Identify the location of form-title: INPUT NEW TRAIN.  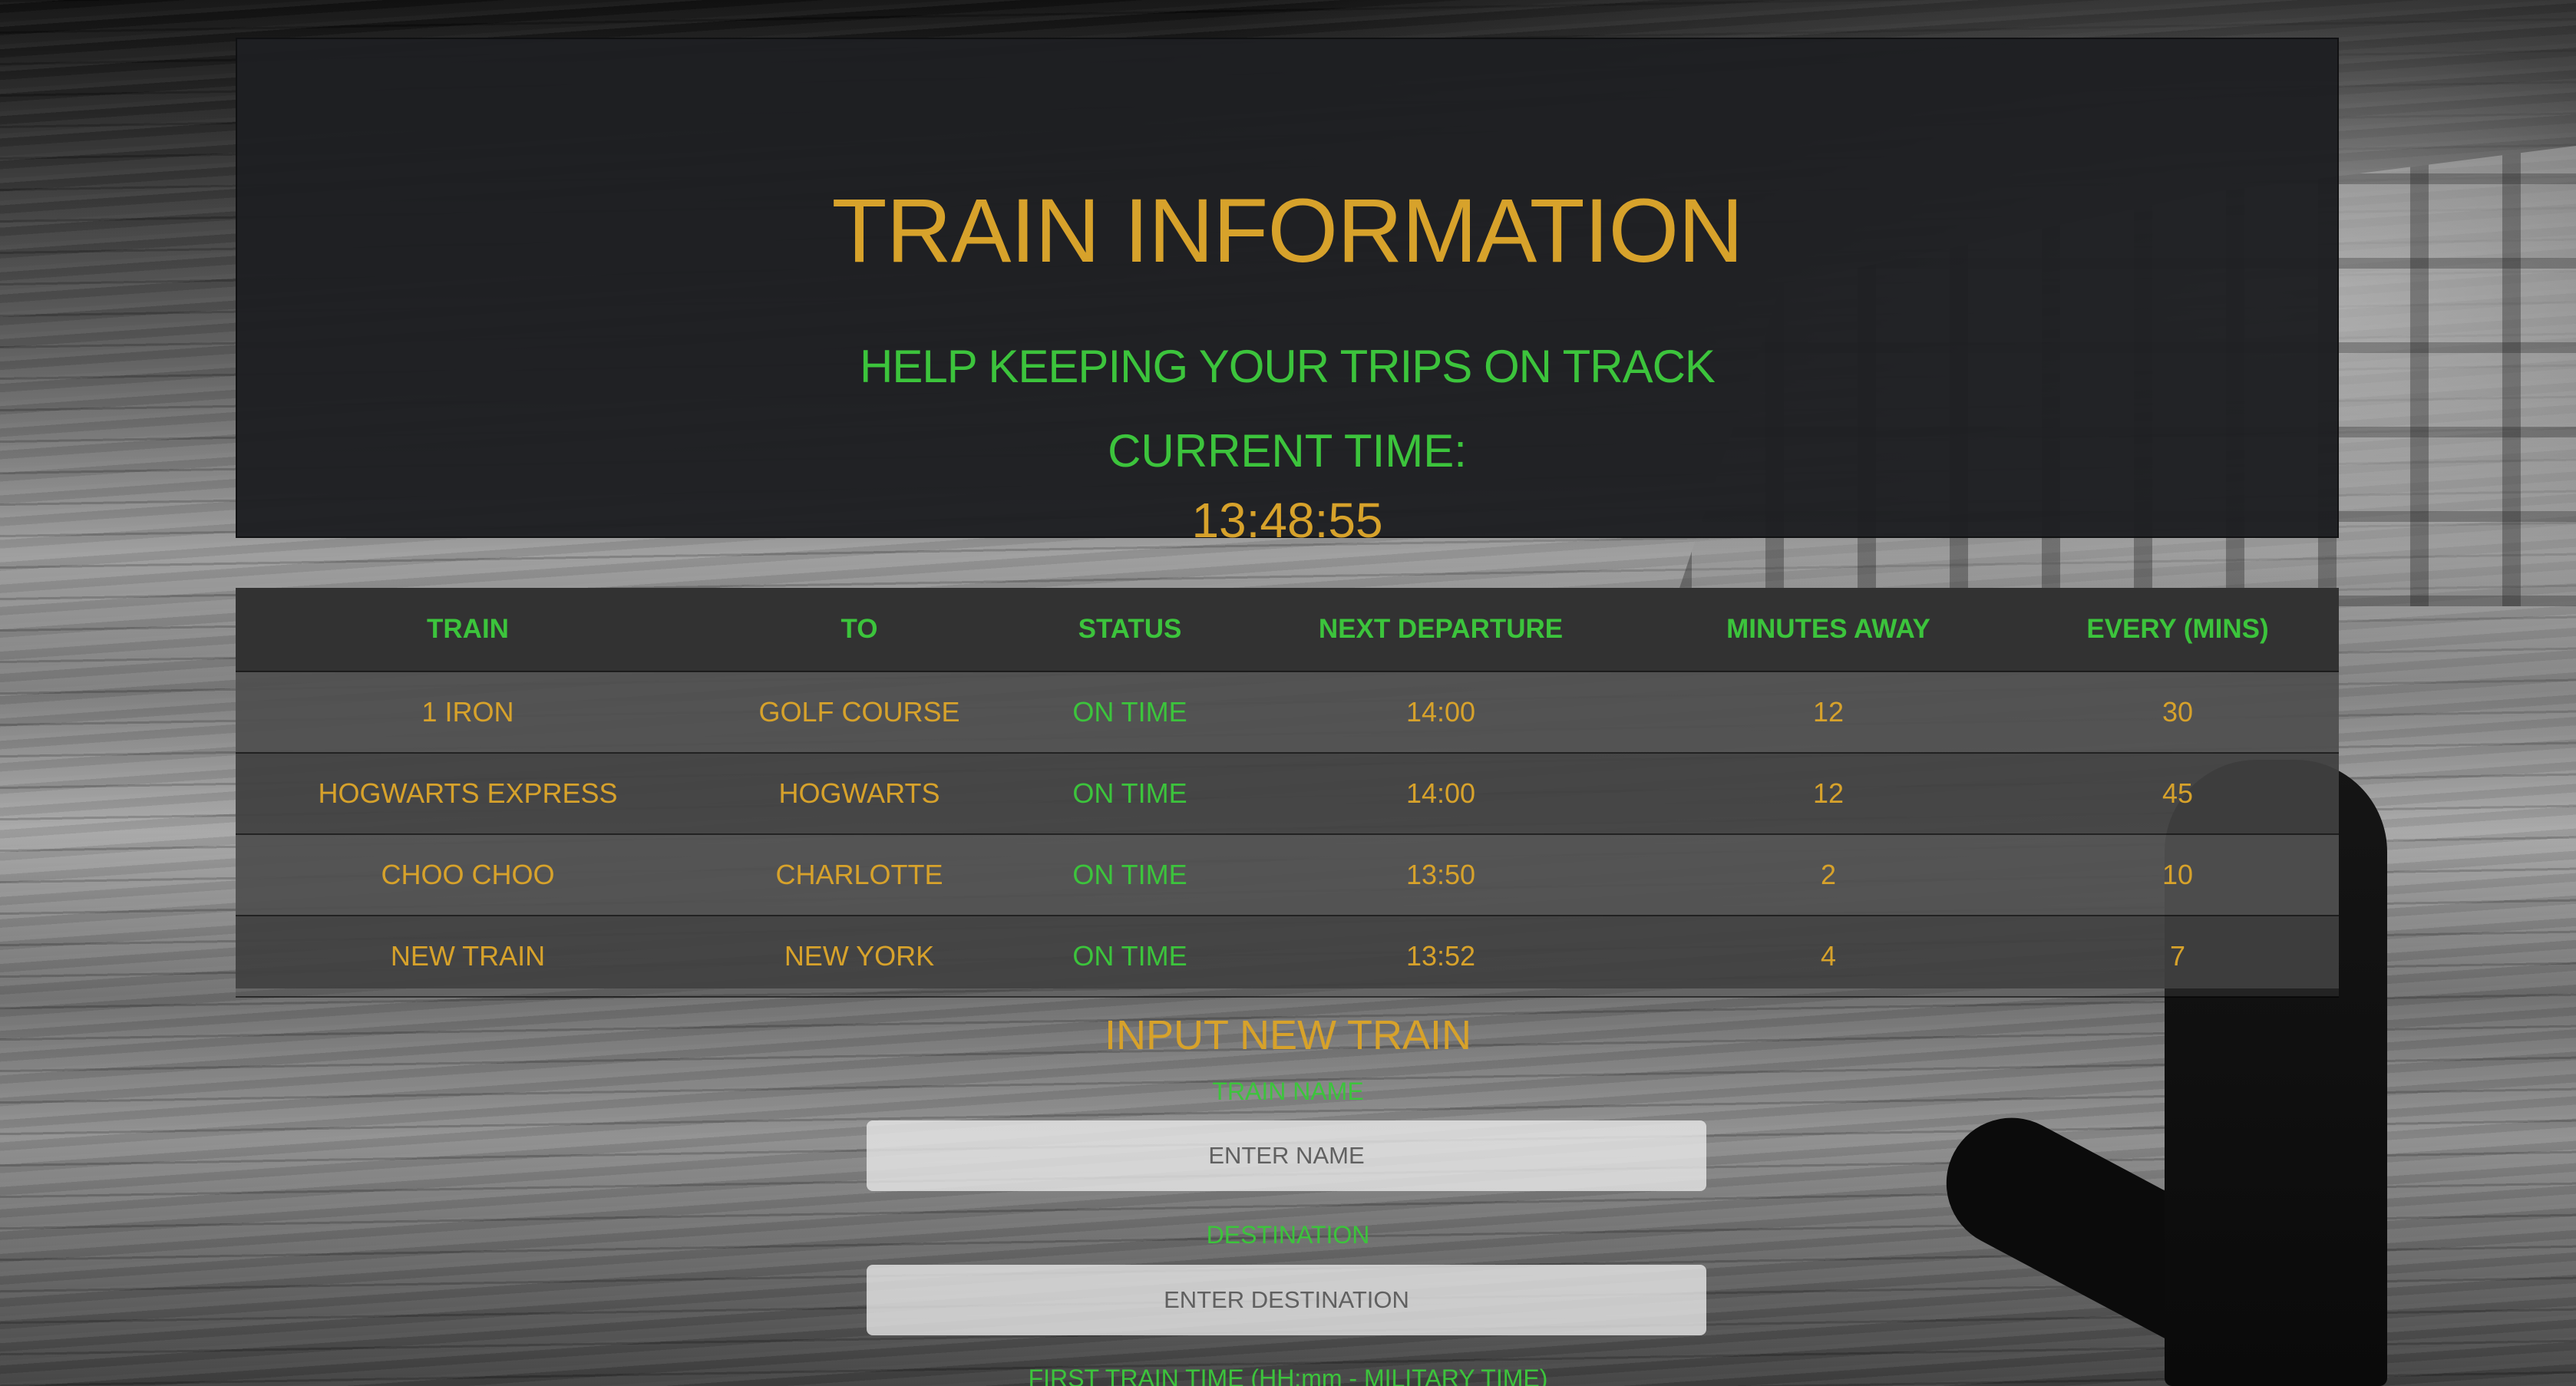
(1288, 1035).